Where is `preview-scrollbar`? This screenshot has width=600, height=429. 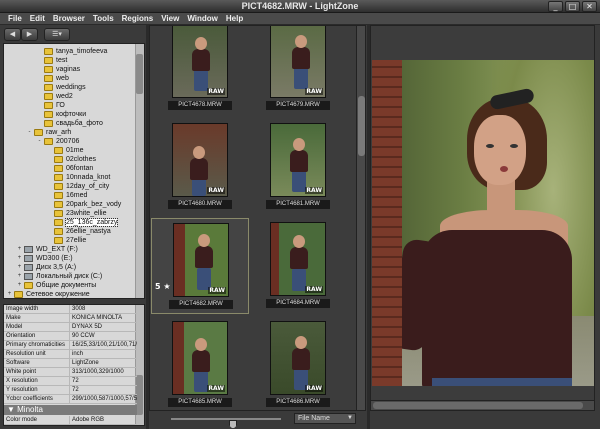
preview-scrollbar is located at coordinates (482, 405).